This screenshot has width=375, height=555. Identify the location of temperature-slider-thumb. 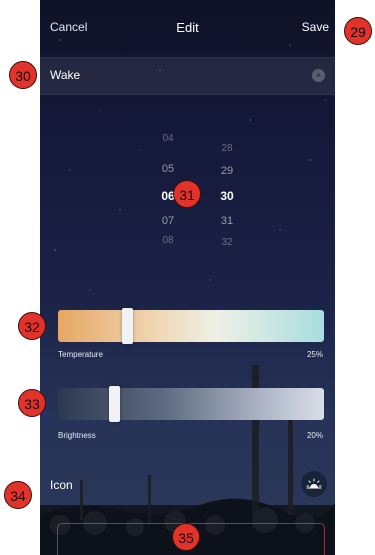
(127, 326).